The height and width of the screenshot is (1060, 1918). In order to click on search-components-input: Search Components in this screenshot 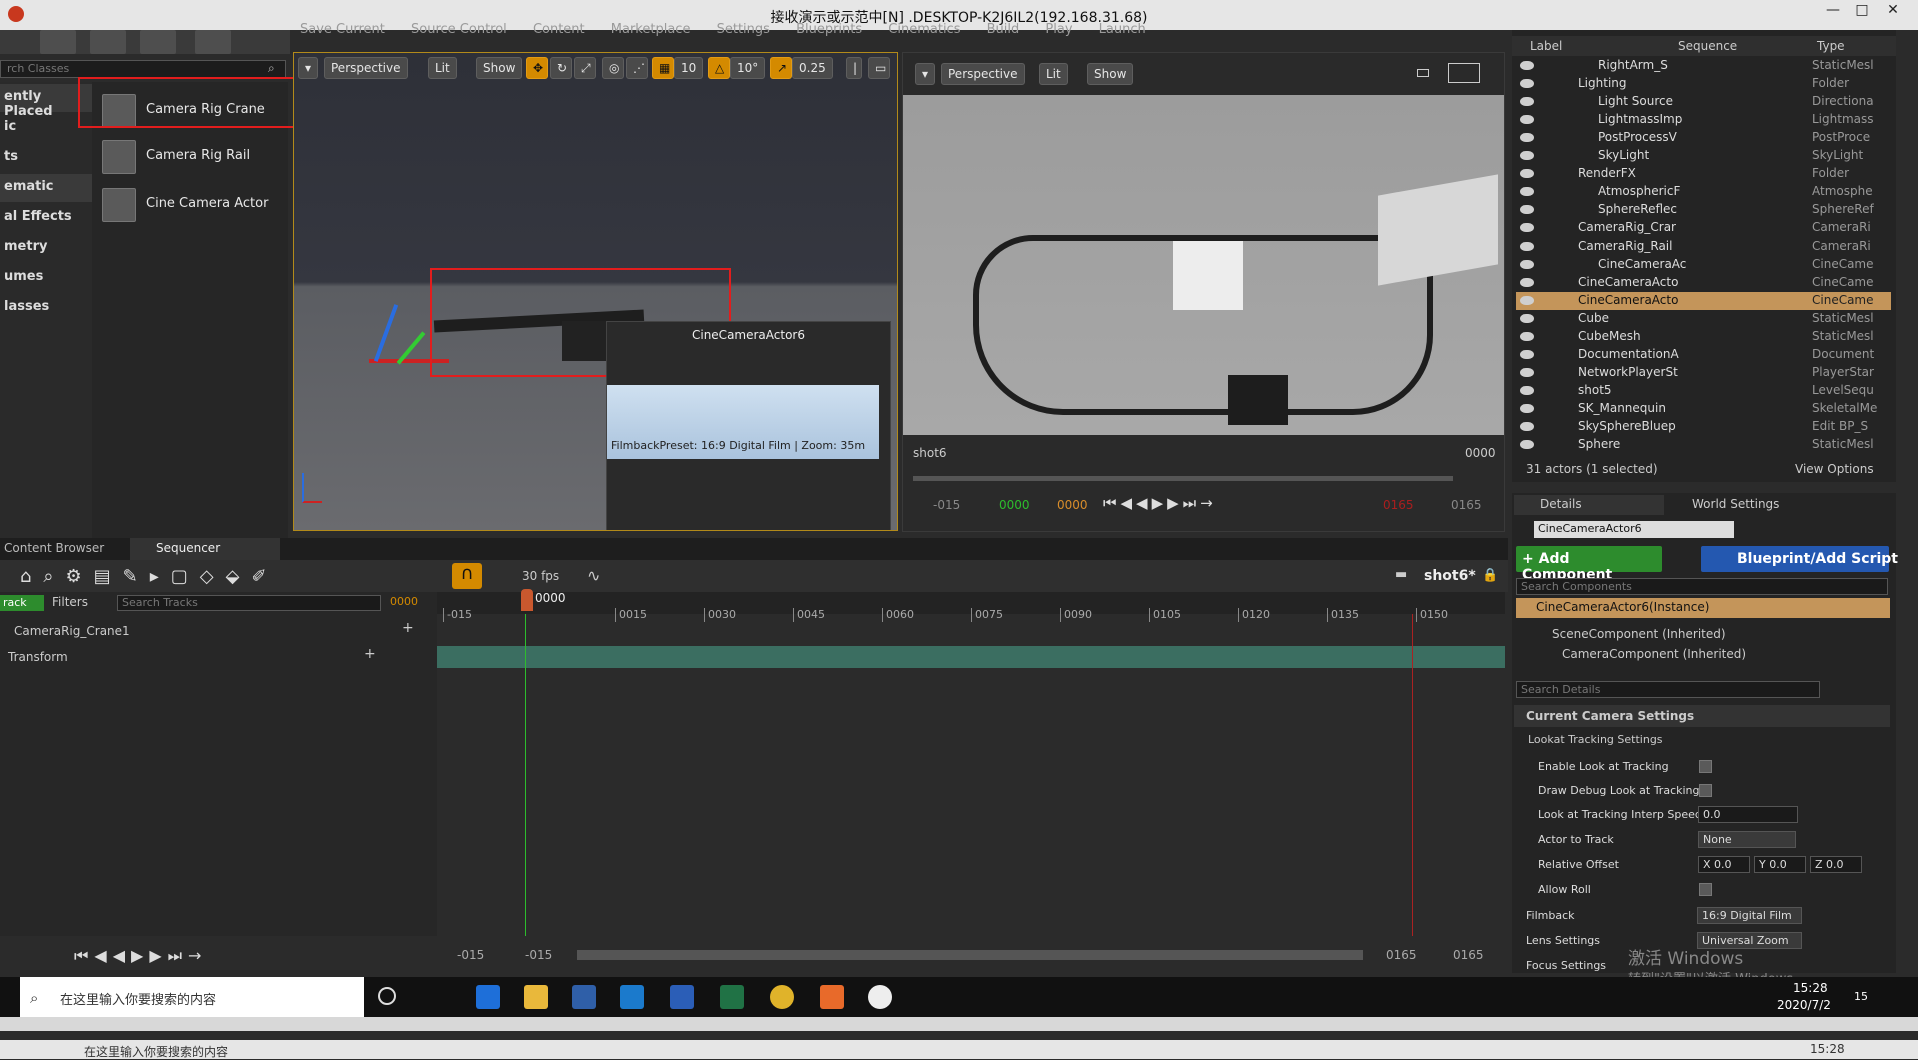, I will do `click(1702, 586)`.